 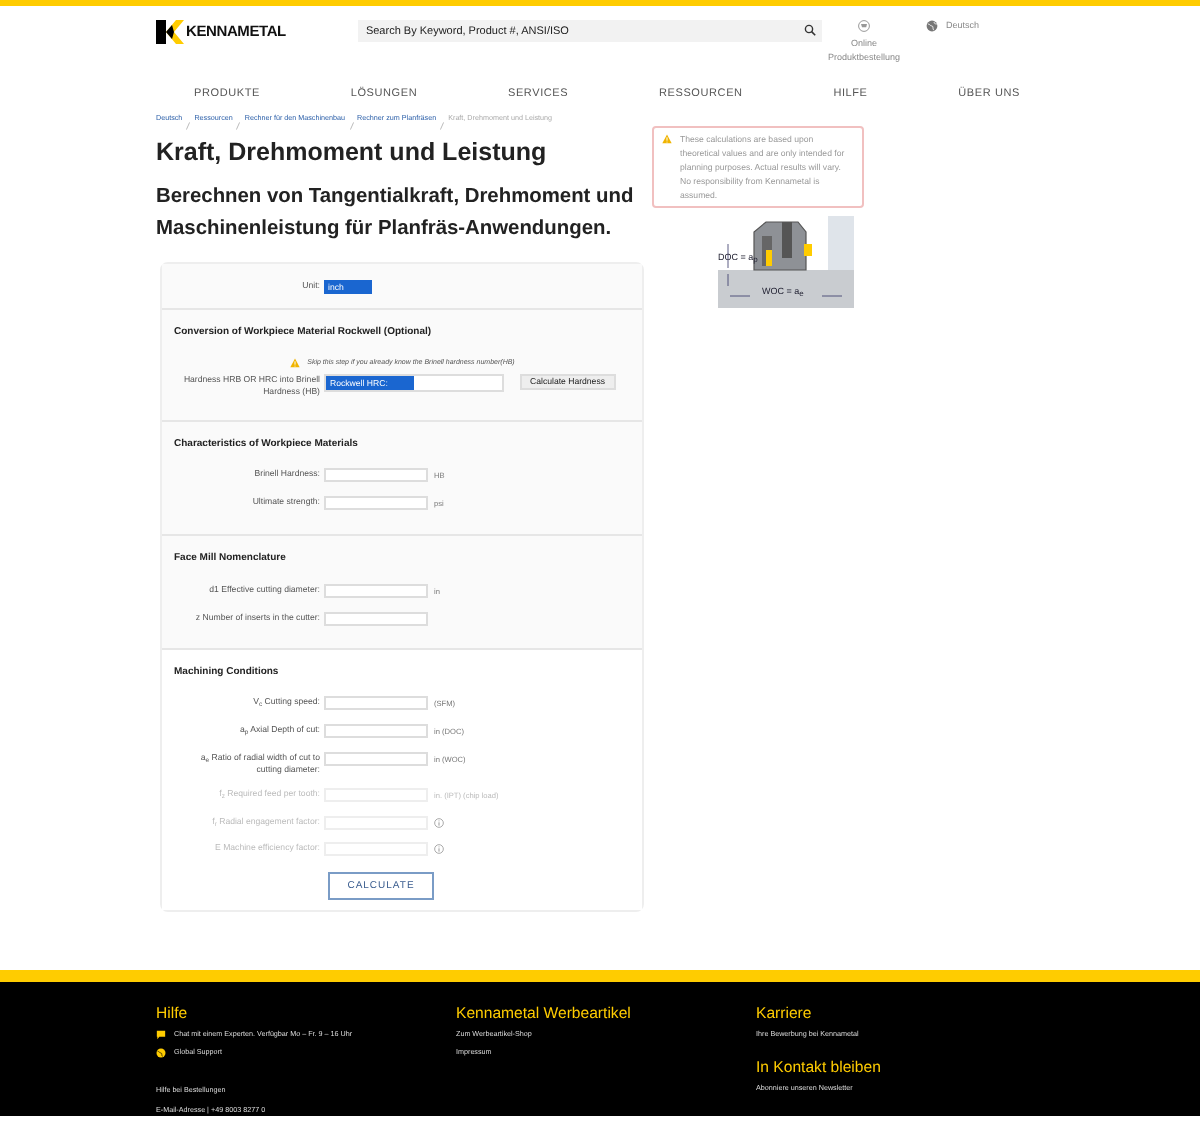 What do you see at coordinates (352, 153) in the screenshot?
I see `page-title: Kraft, Drehmoment und Leistung` at bounding box center [352, 153].